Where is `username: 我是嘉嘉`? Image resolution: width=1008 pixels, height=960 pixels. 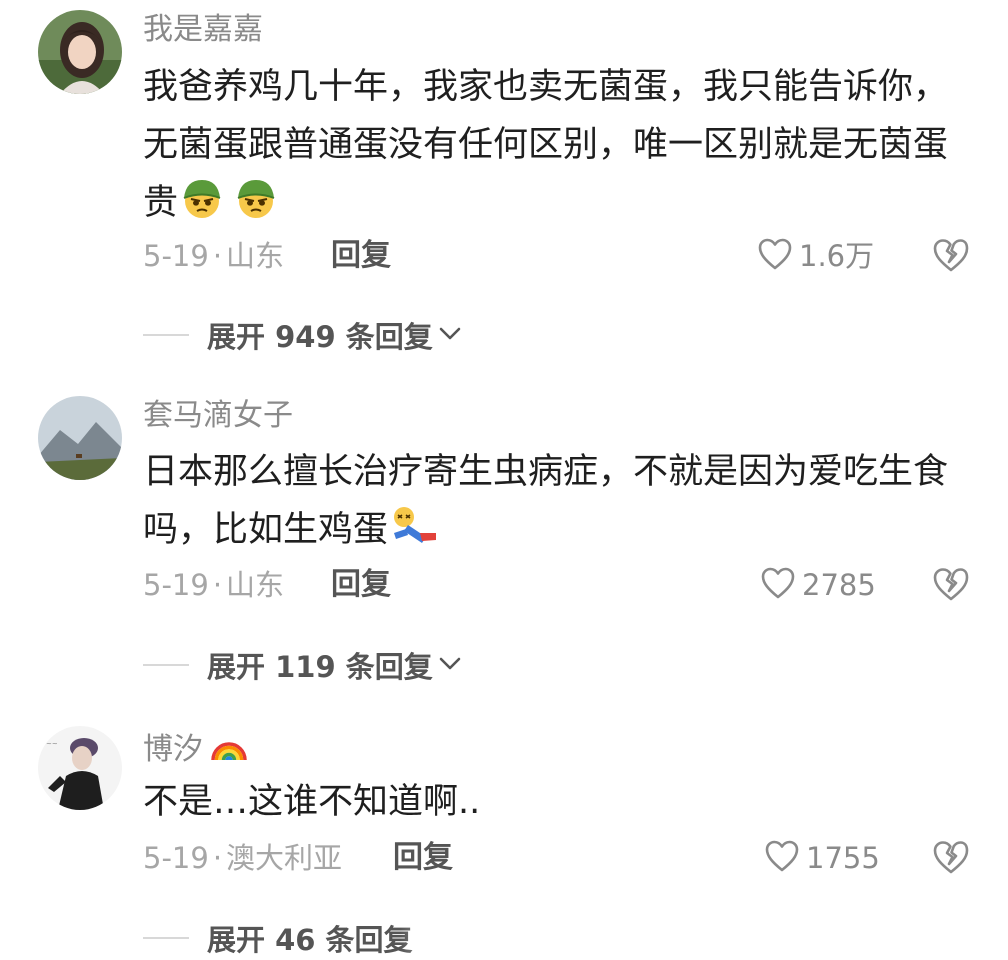 username: 我是嘉嘉 is located at coordinates (203, 30).